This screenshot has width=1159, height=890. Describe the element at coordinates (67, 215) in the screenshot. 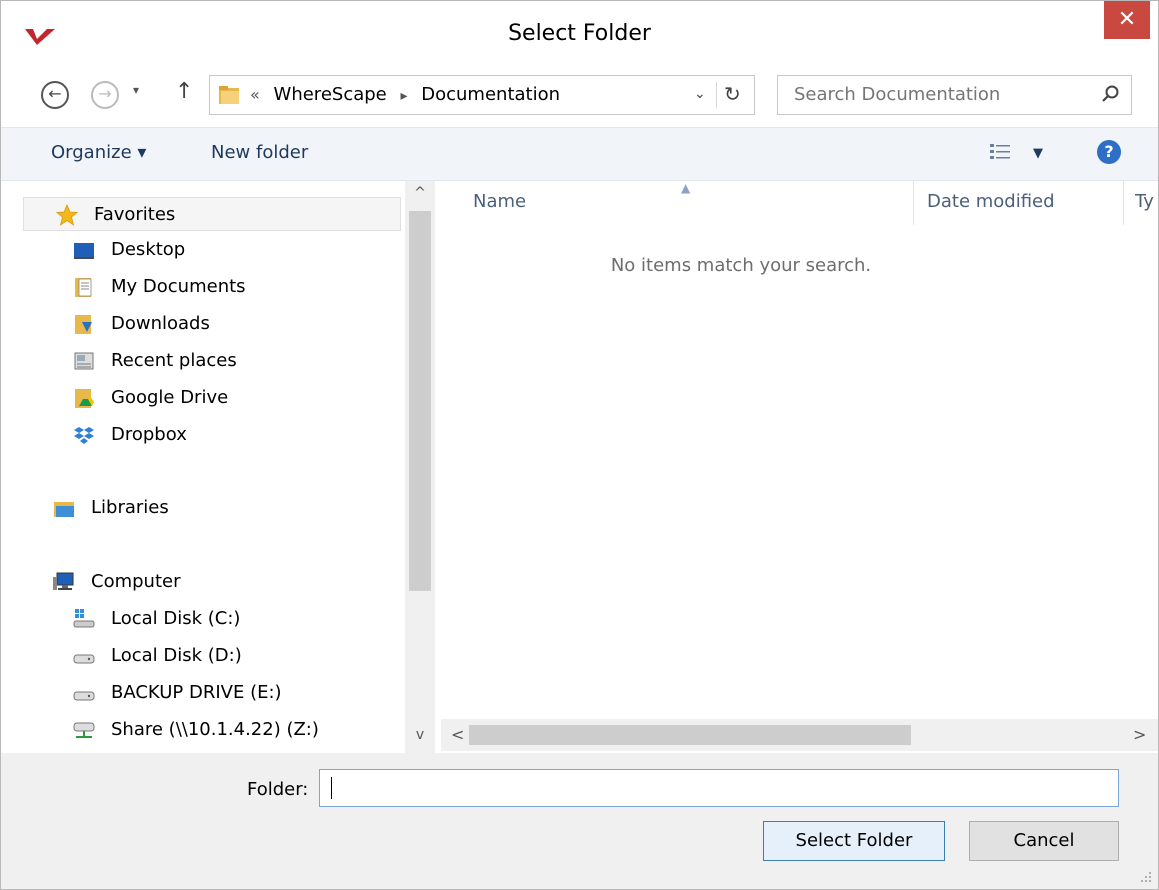

I see `star-icon` at that location.